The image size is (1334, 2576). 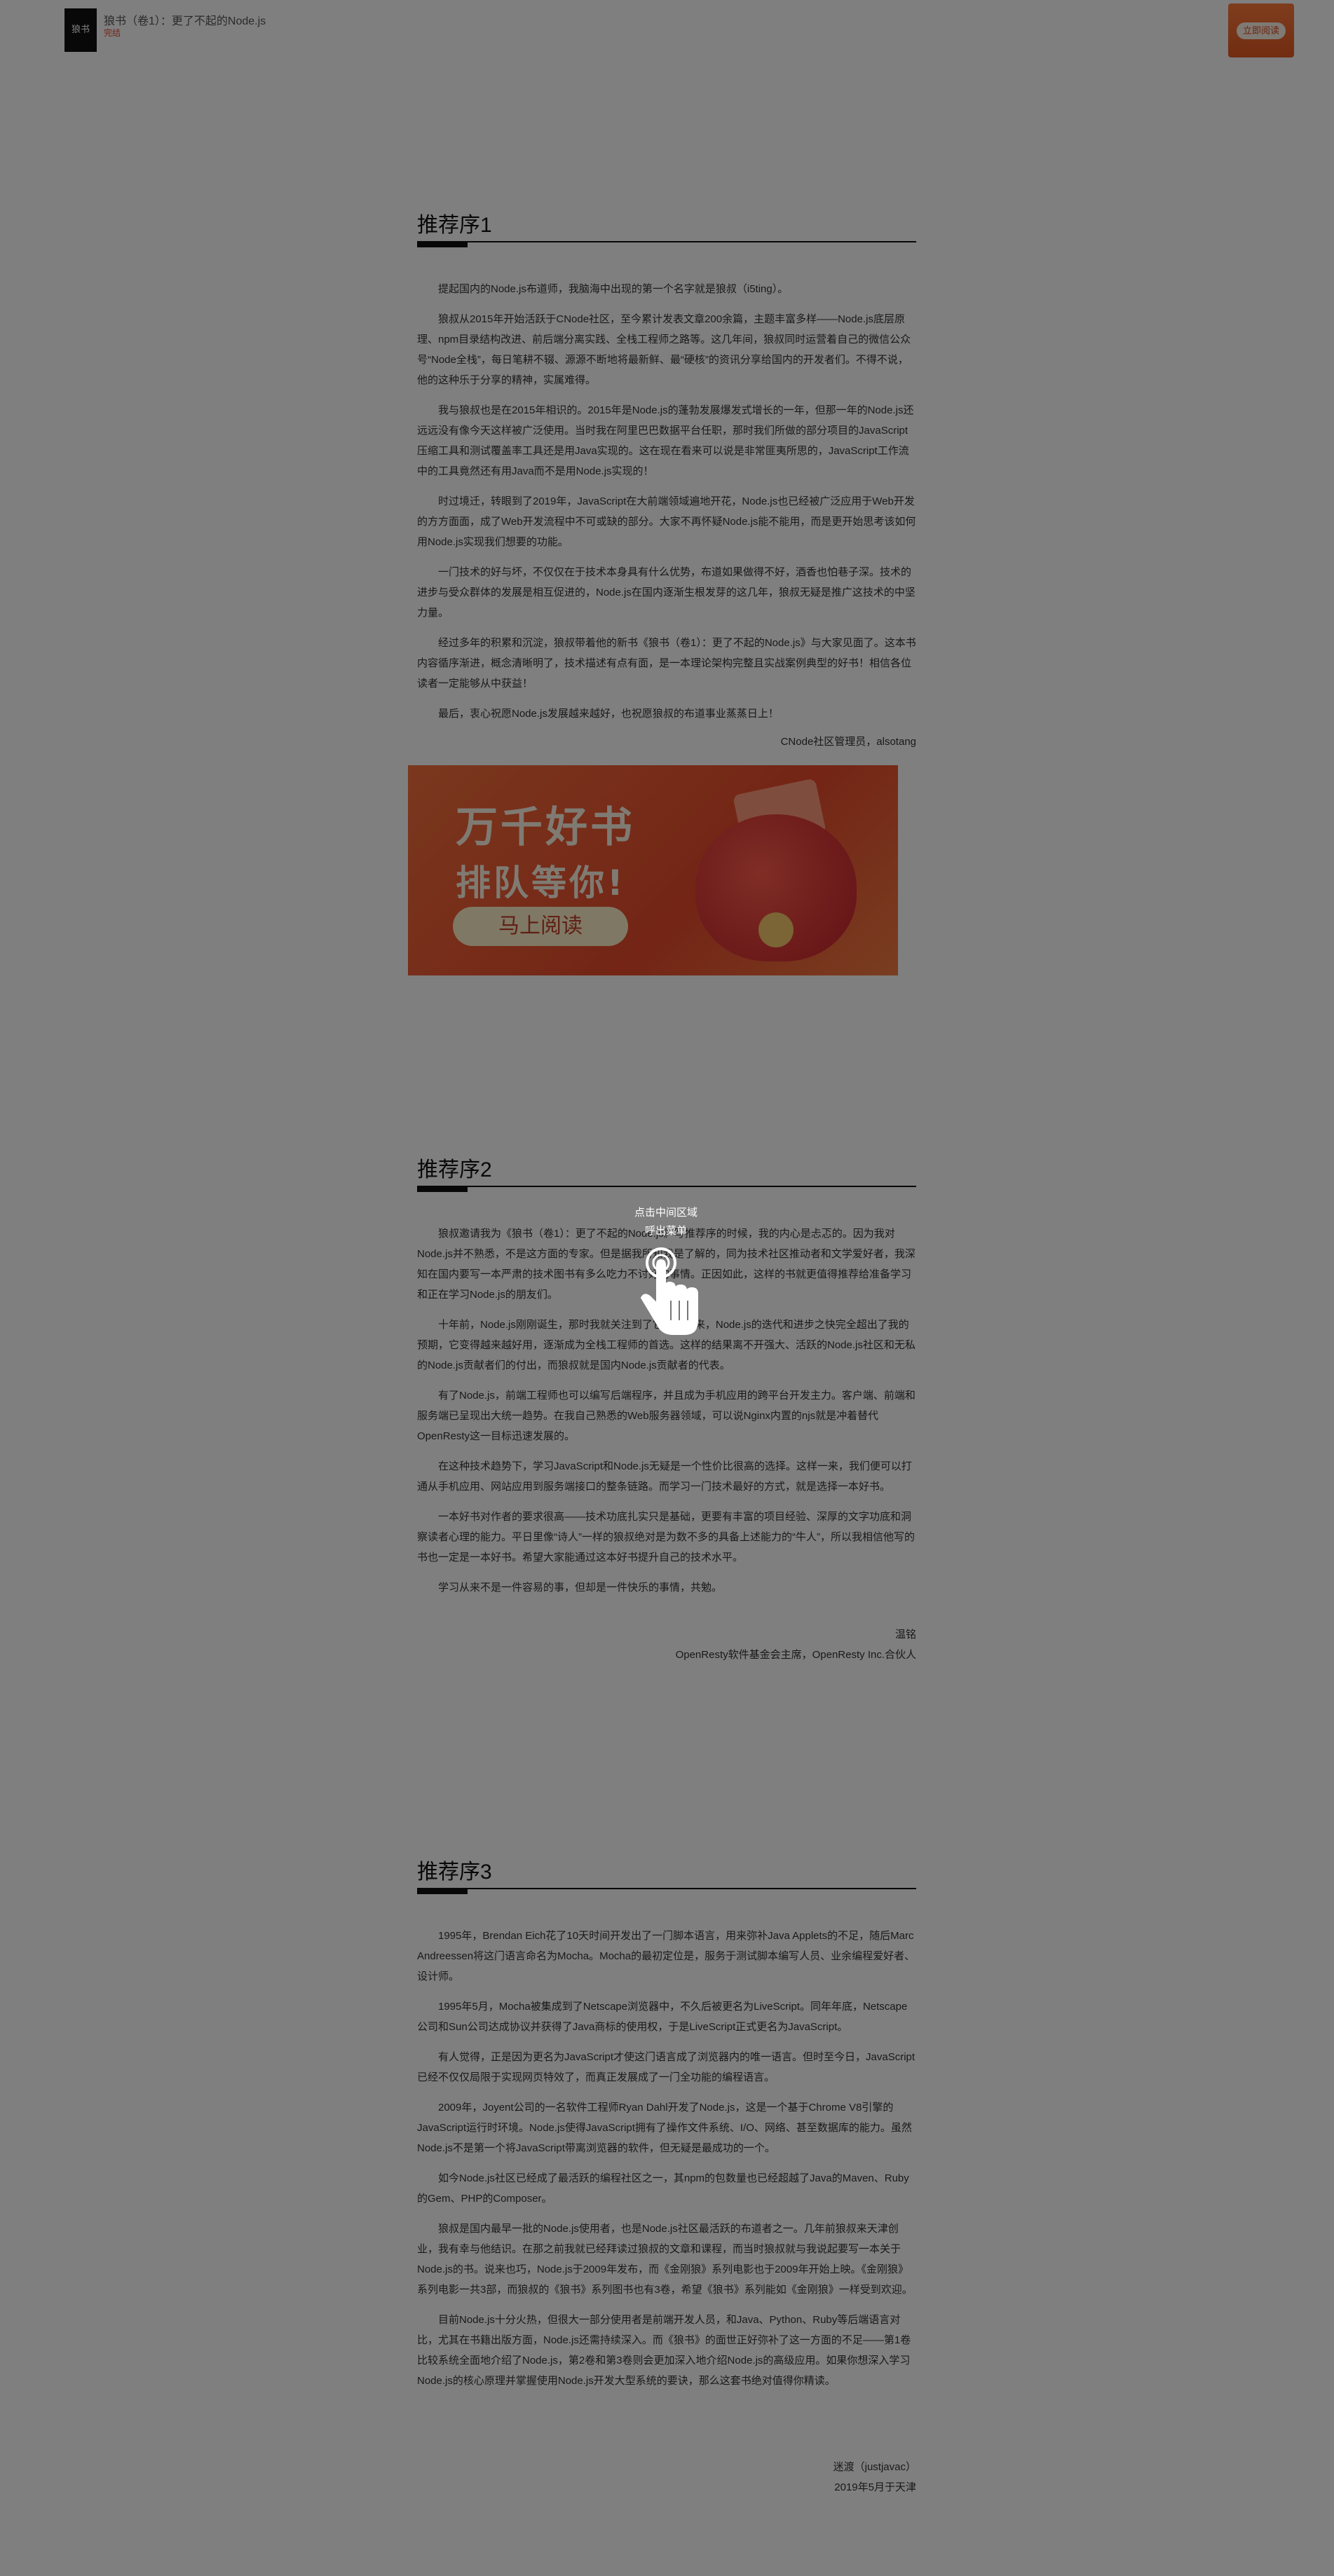 I want to click on menu-hint-text: 点击中间区域 呼出菜单, so click(x=666, y=1222).